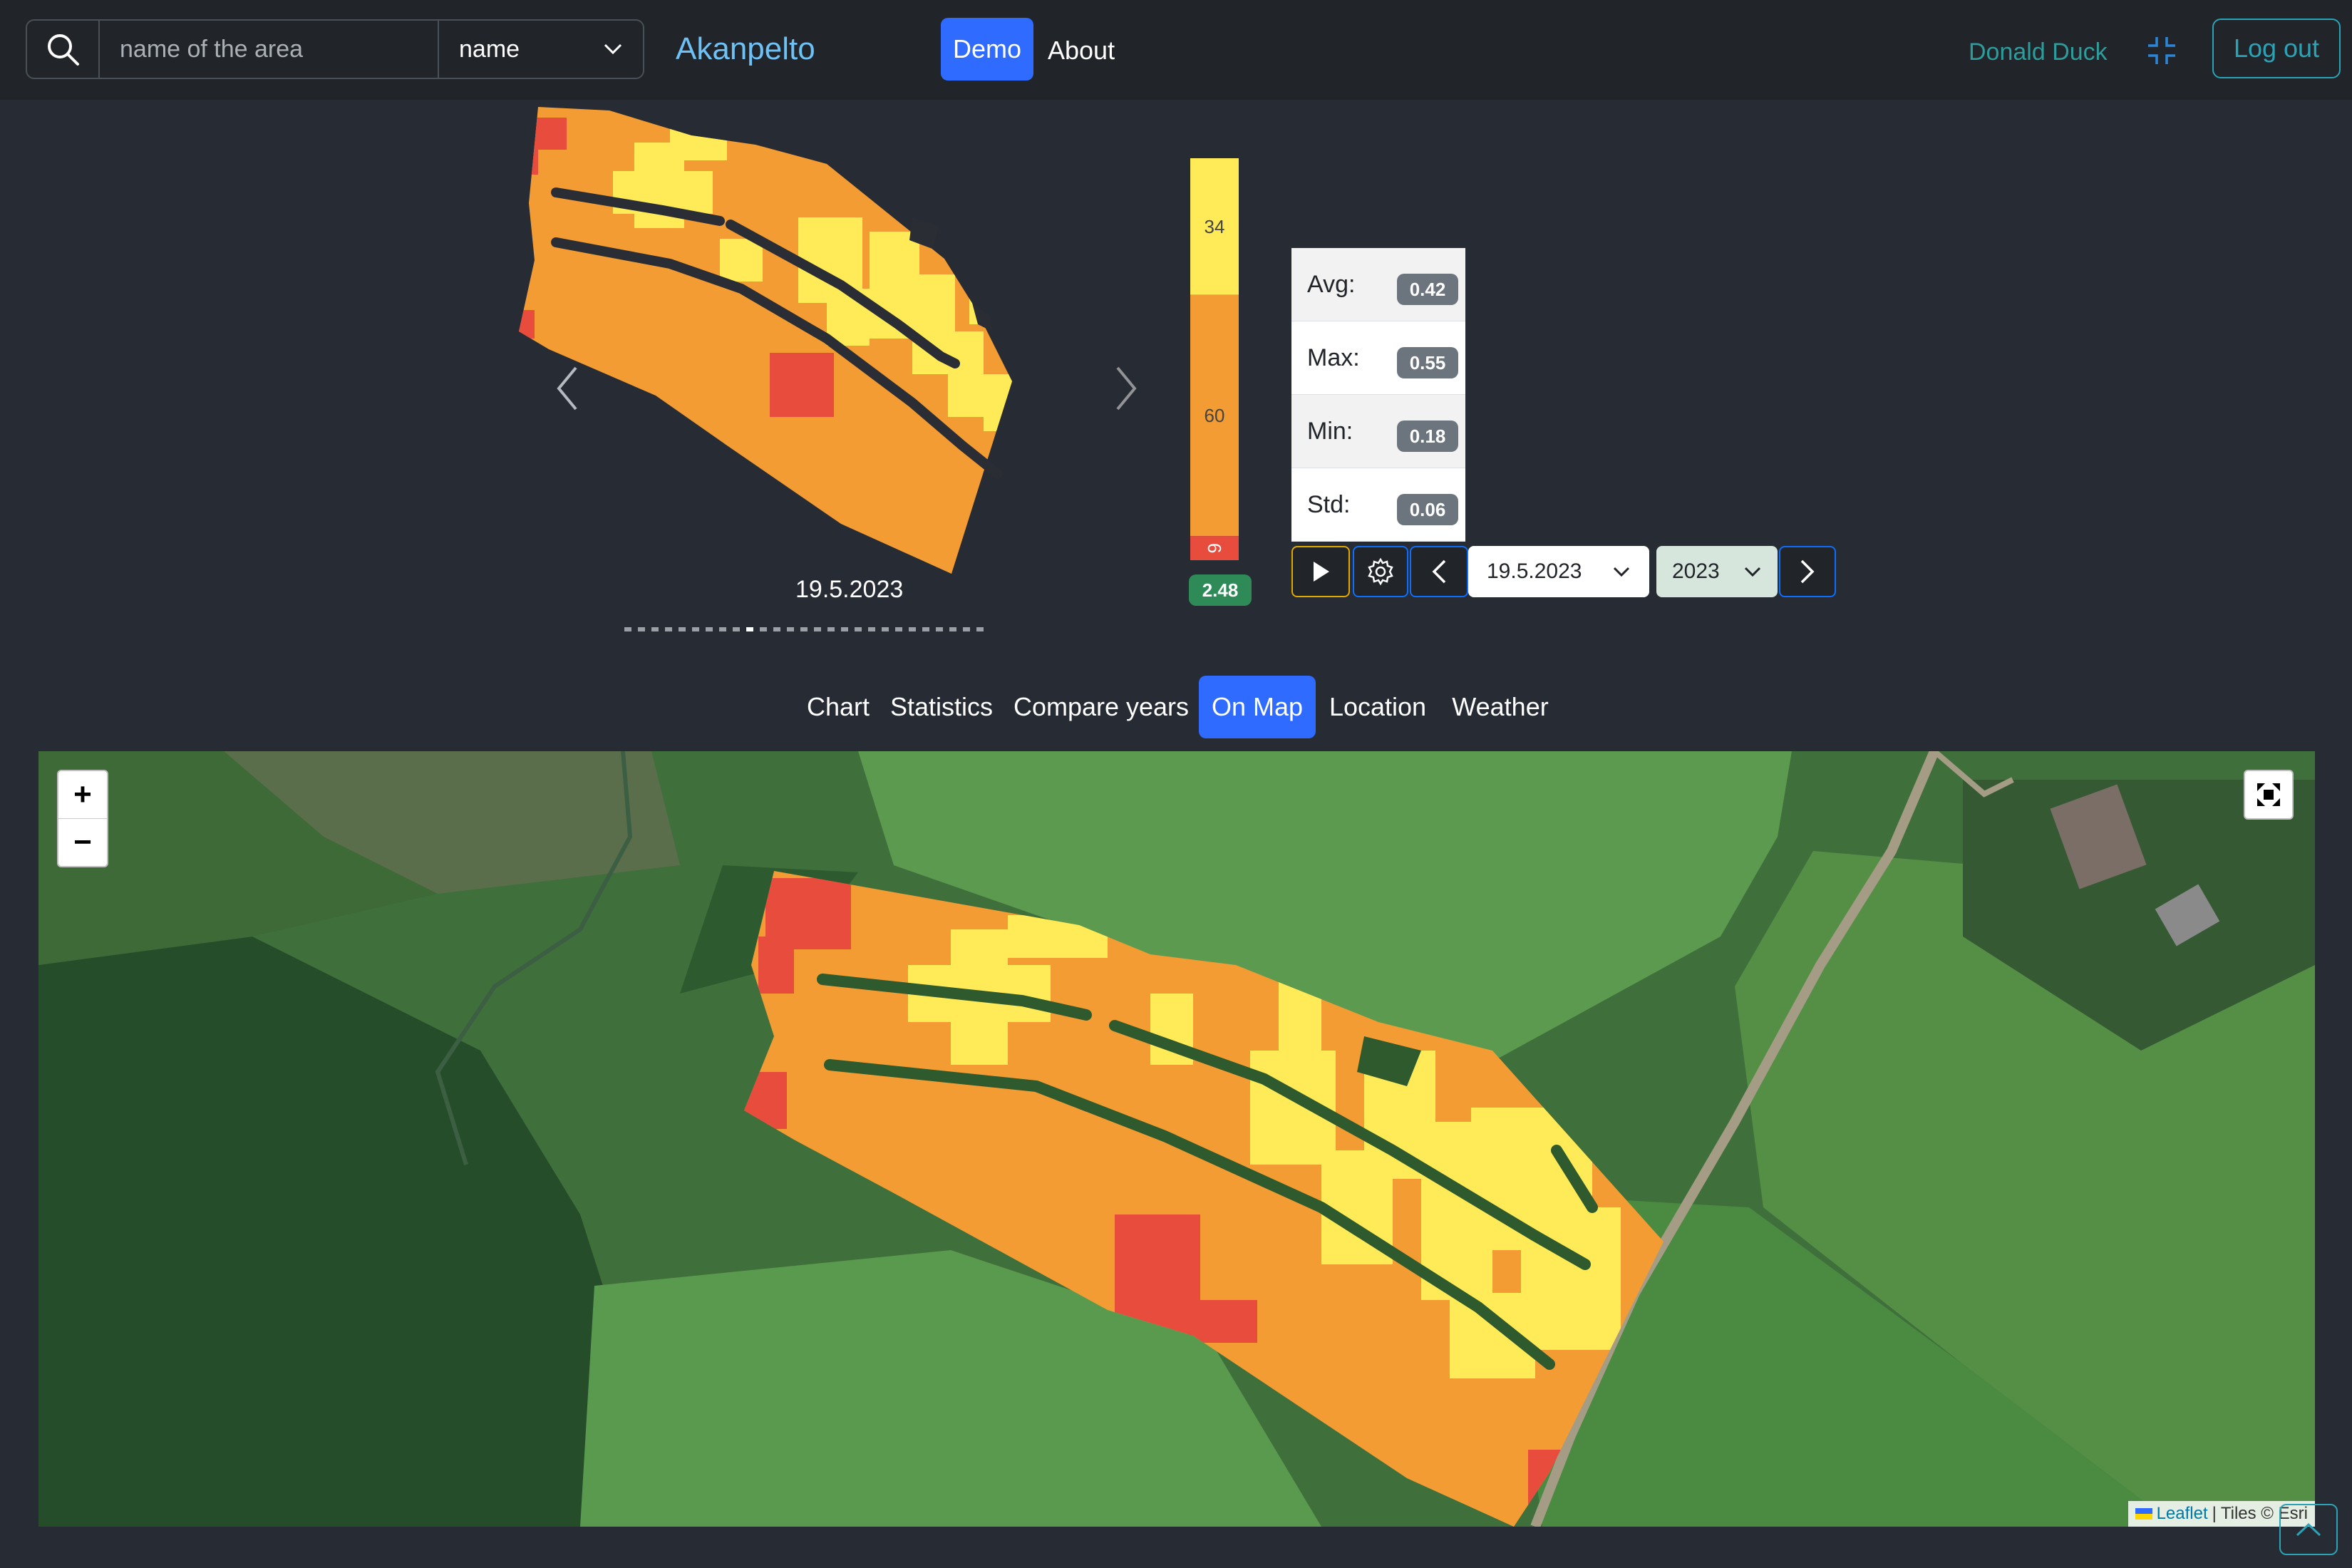  I want to click on prev-date-button, so click(1439, 572).